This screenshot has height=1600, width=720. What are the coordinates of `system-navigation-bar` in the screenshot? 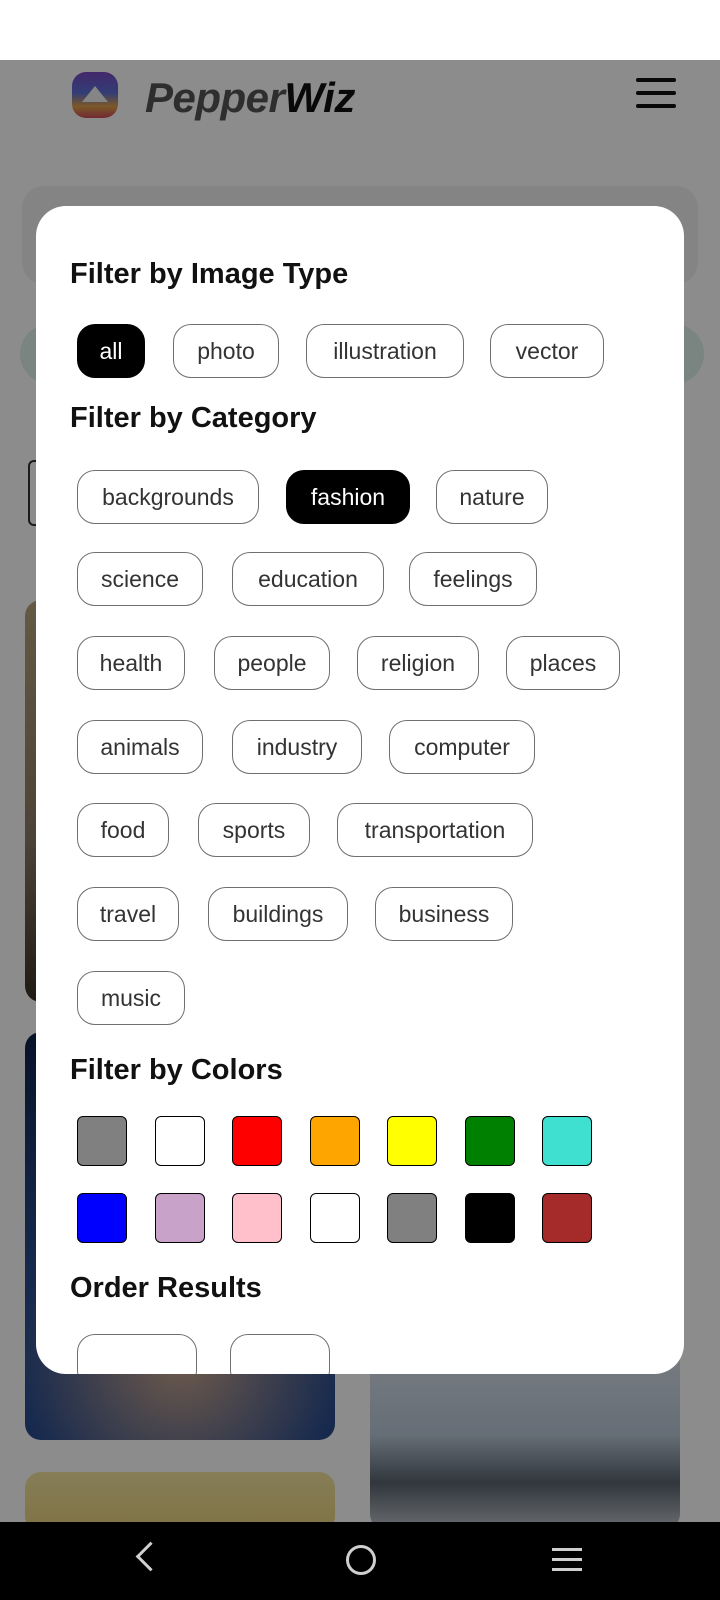 It's located at (360, 1561).